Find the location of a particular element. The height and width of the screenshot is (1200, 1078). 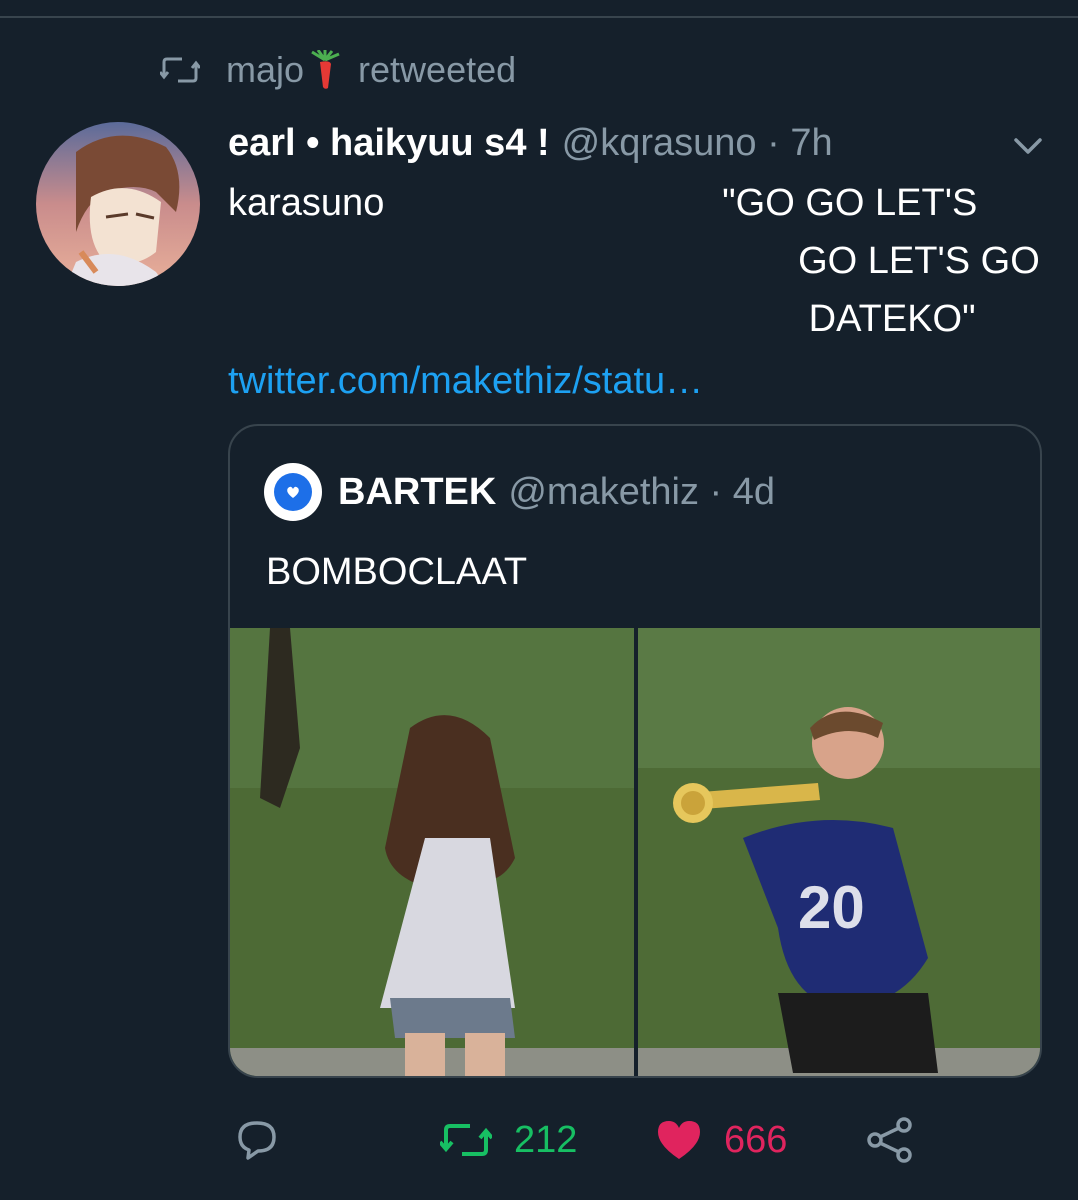

top-divider is located at coordinates (539, 17).